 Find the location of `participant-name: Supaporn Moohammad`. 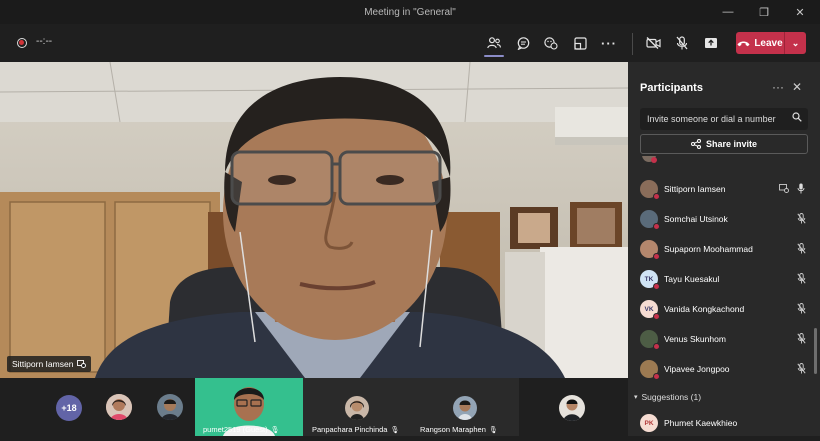

participant-name: Supaporn Moohammad is located at coordinates (708, 249).